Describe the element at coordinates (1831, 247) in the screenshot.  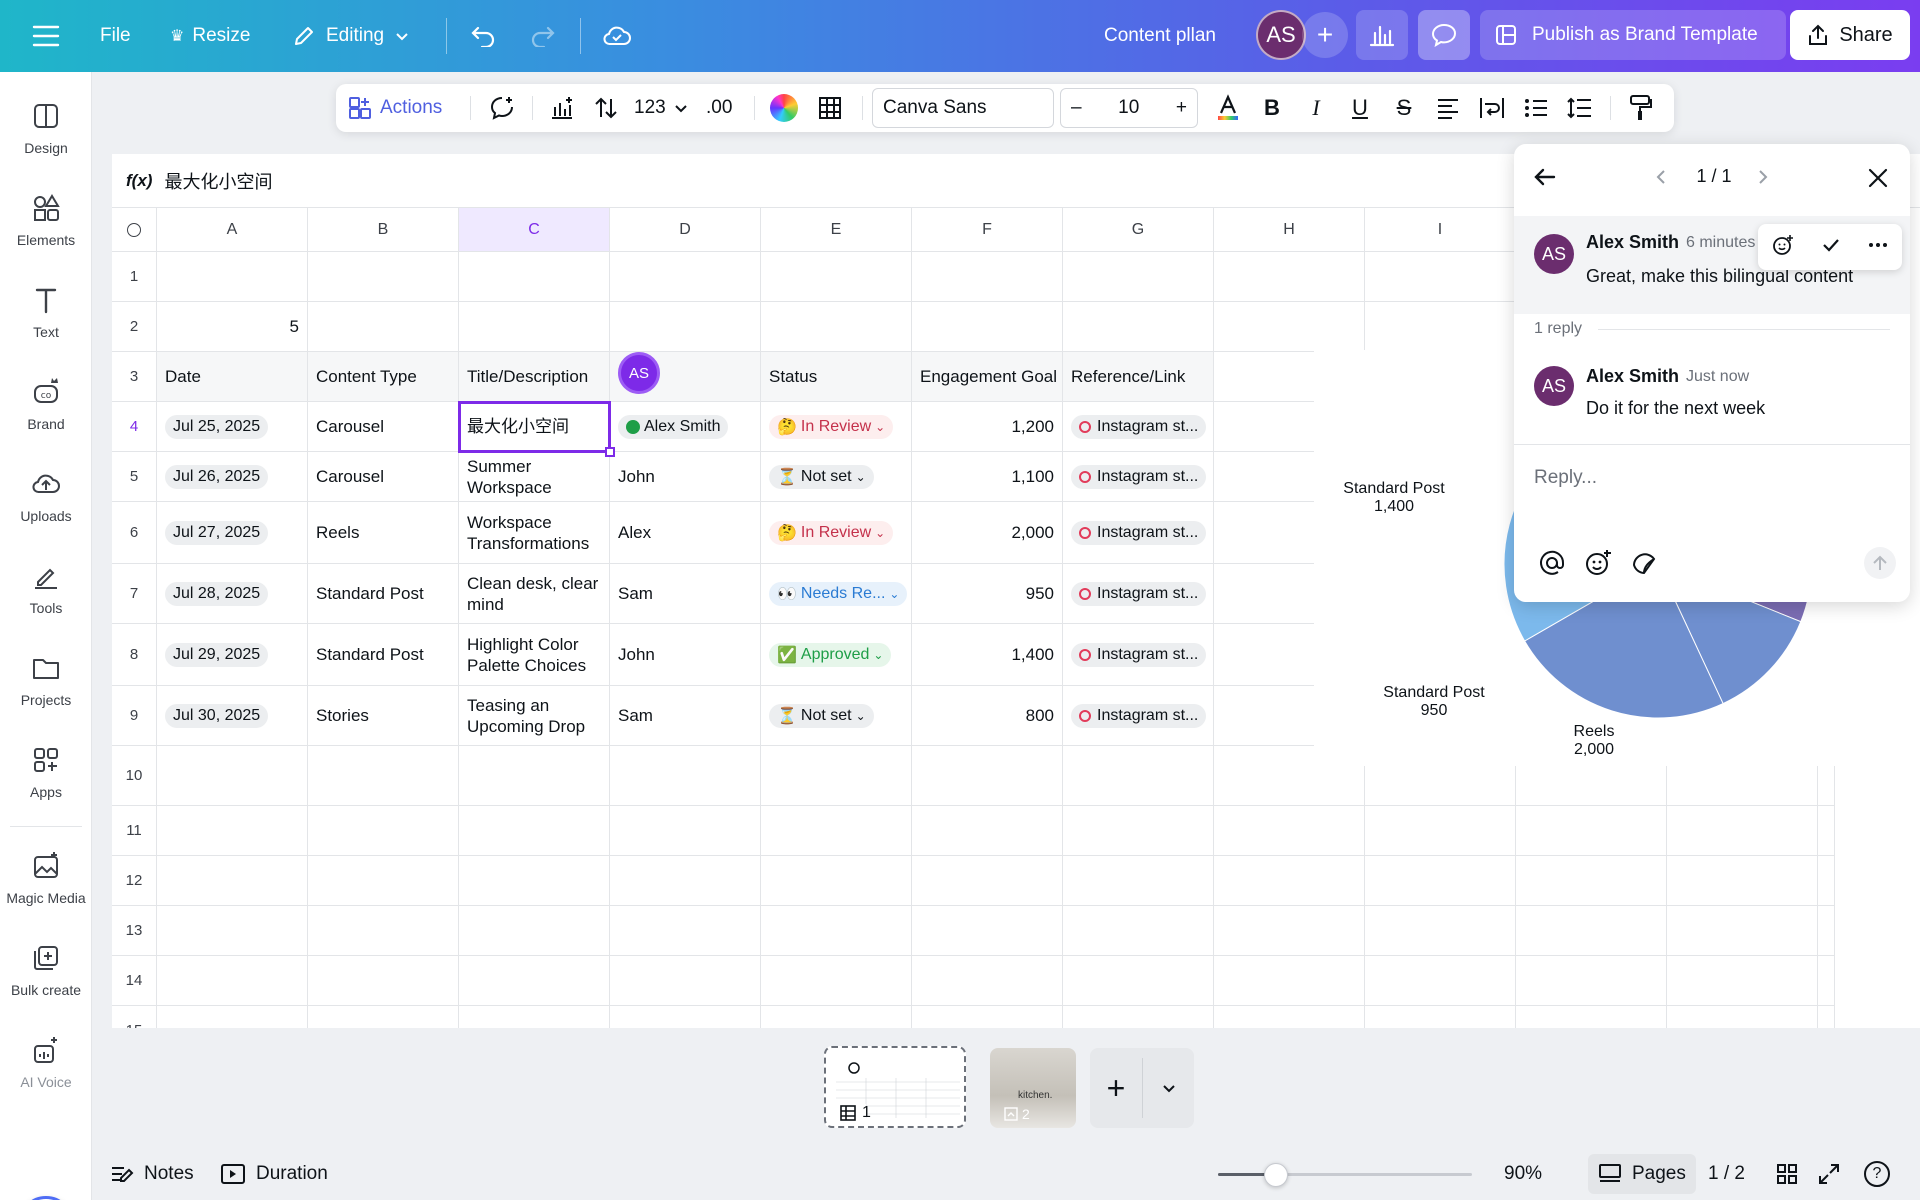
I see `resolve-button` at that location.